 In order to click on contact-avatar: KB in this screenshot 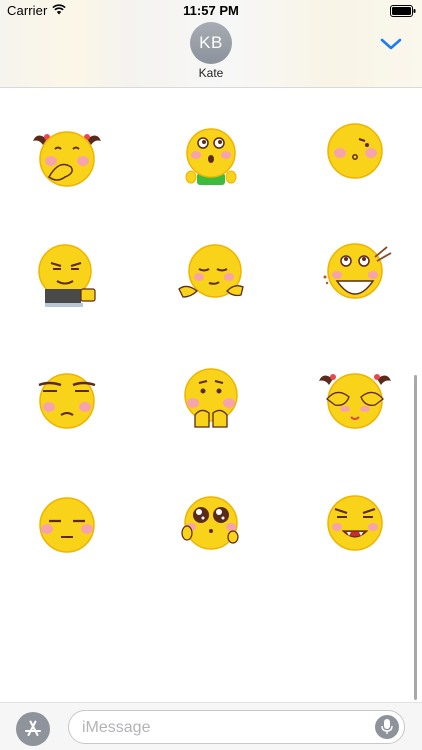, I will do `click(211, 43)`.